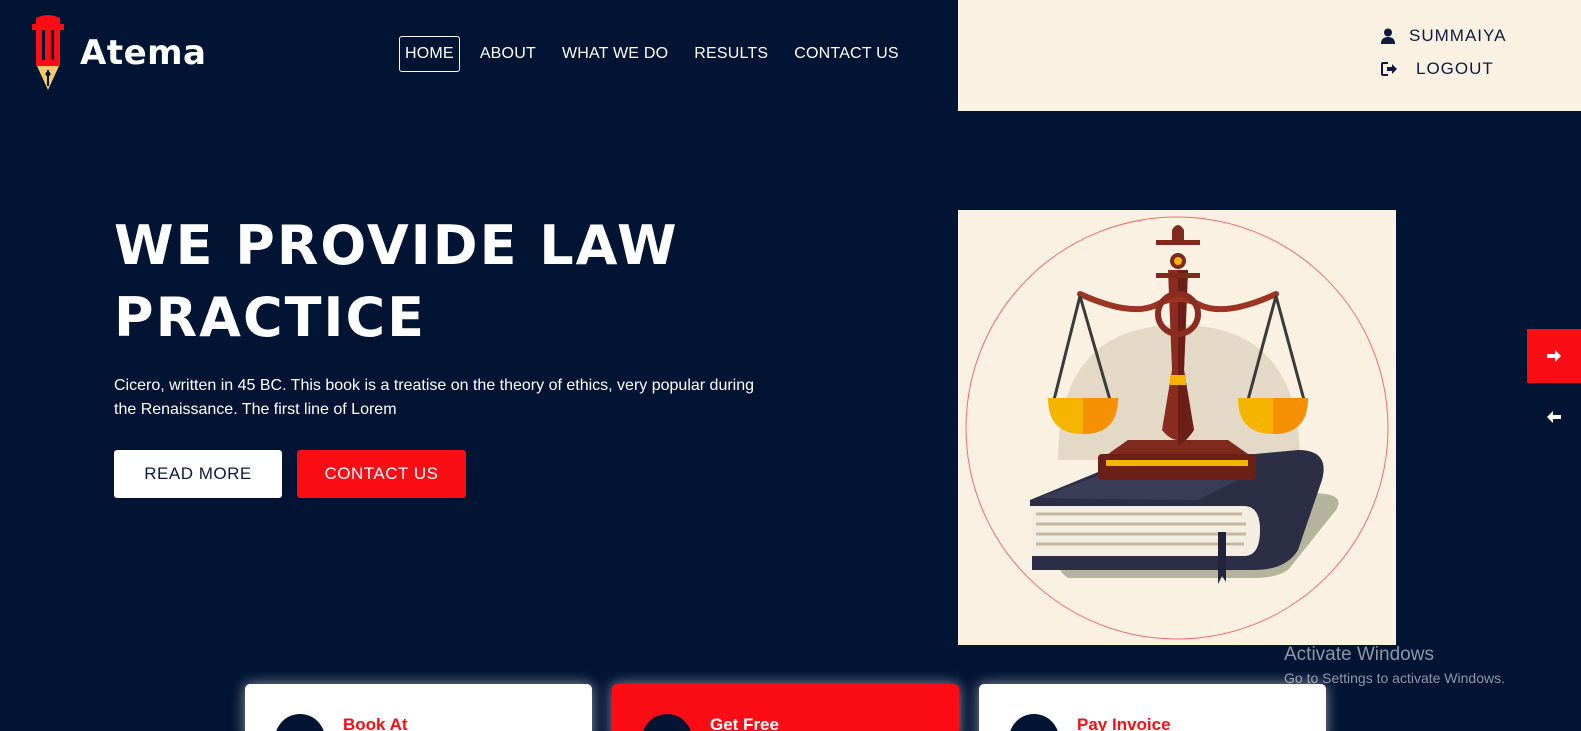  Describe the element at coordinates (1359, 654) in the screenshot. I see `watermark-title: Activate Windows` at that location.